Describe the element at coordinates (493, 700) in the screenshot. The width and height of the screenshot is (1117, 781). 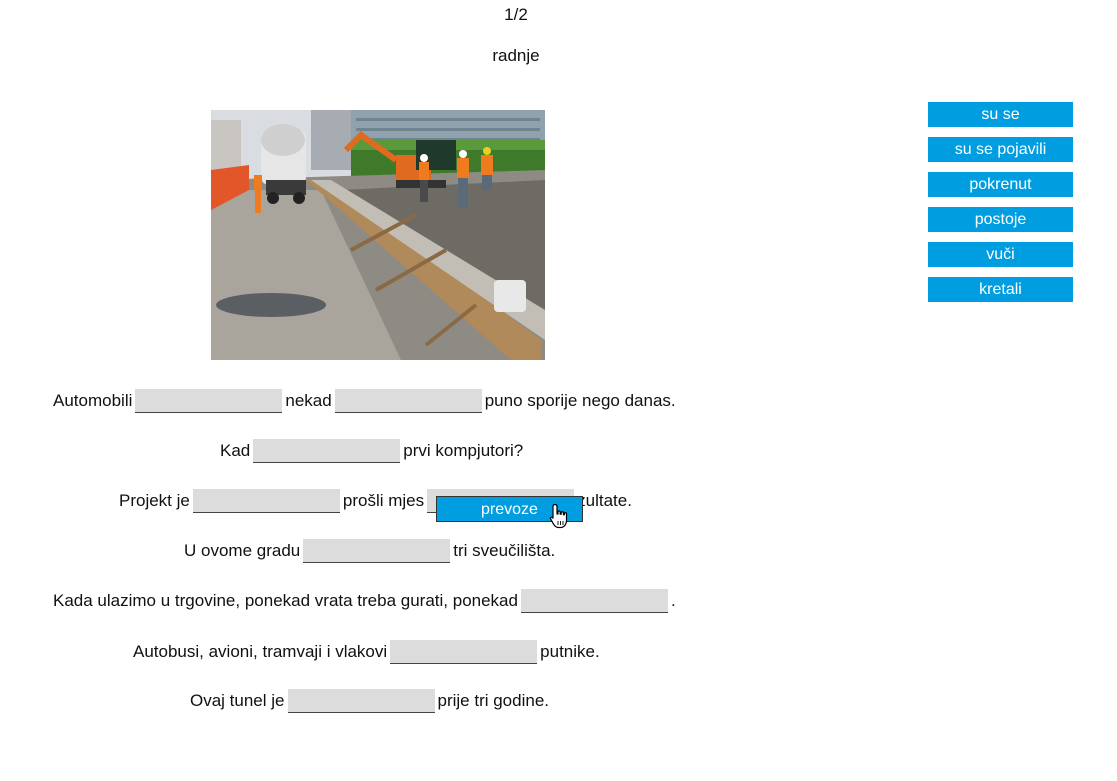
I see `sentence-text: prije tri godine.` at that location.